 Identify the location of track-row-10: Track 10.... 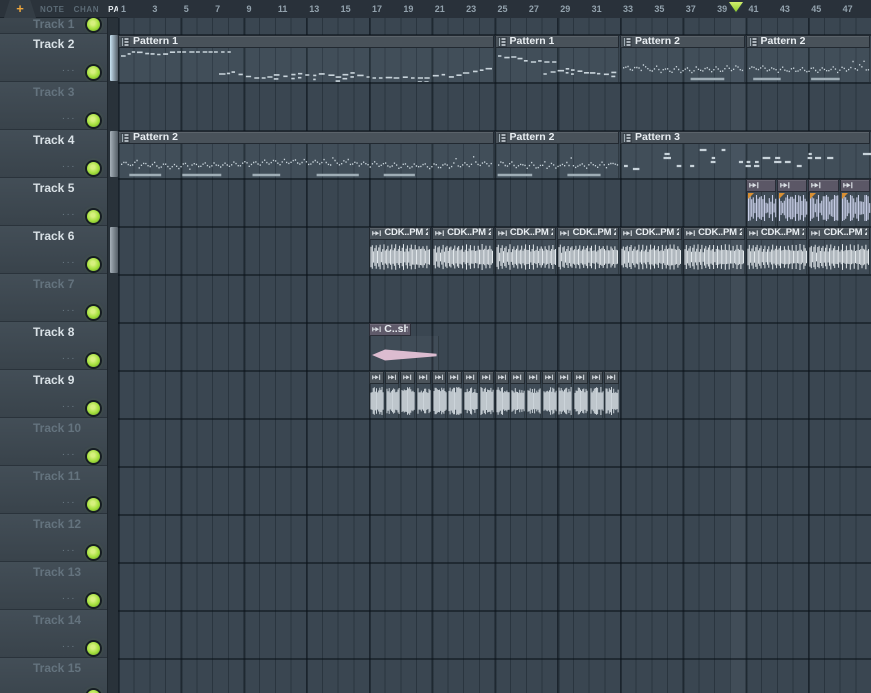
(53, 442).